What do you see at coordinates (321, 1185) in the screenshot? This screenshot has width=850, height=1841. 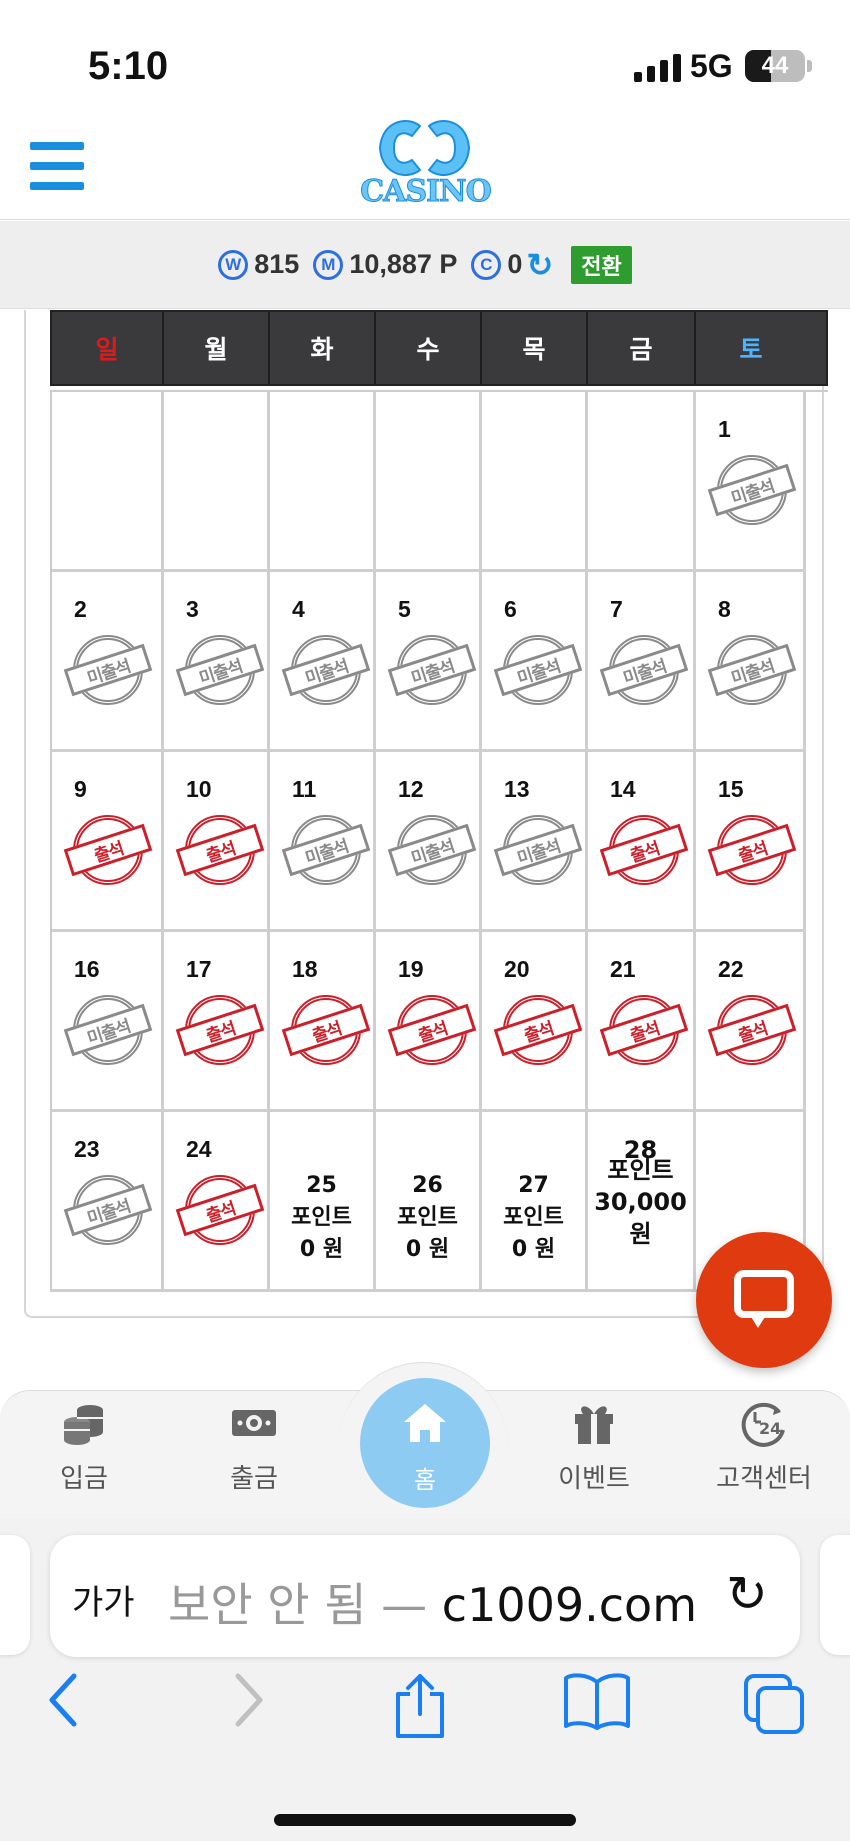 I see `day-number: 25` at bounding box center [321, 1185].